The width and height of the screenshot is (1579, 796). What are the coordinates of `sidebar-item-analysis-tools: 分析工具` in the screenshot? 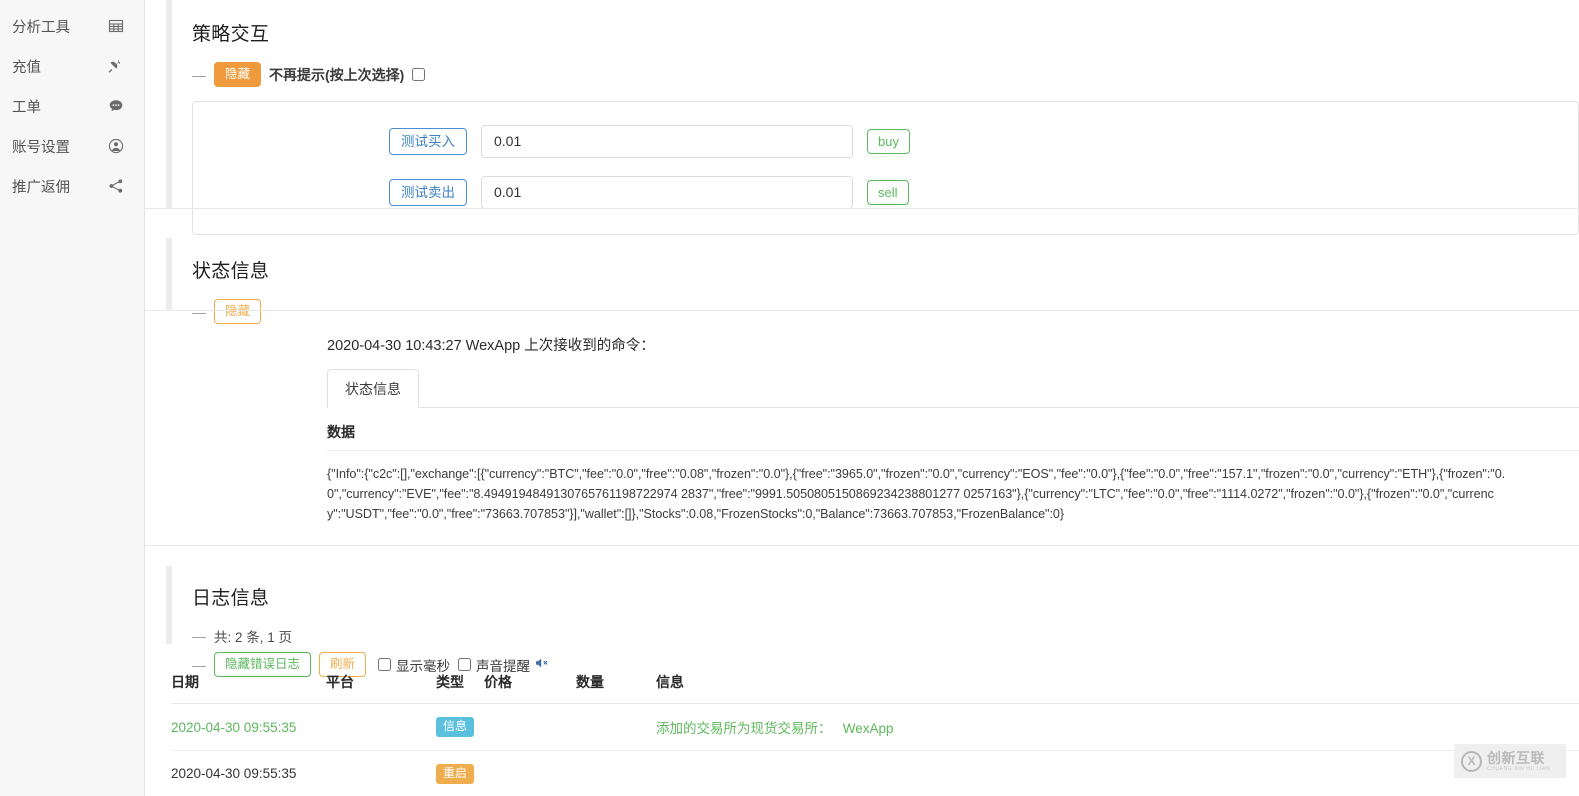 It's located at (72, 26).